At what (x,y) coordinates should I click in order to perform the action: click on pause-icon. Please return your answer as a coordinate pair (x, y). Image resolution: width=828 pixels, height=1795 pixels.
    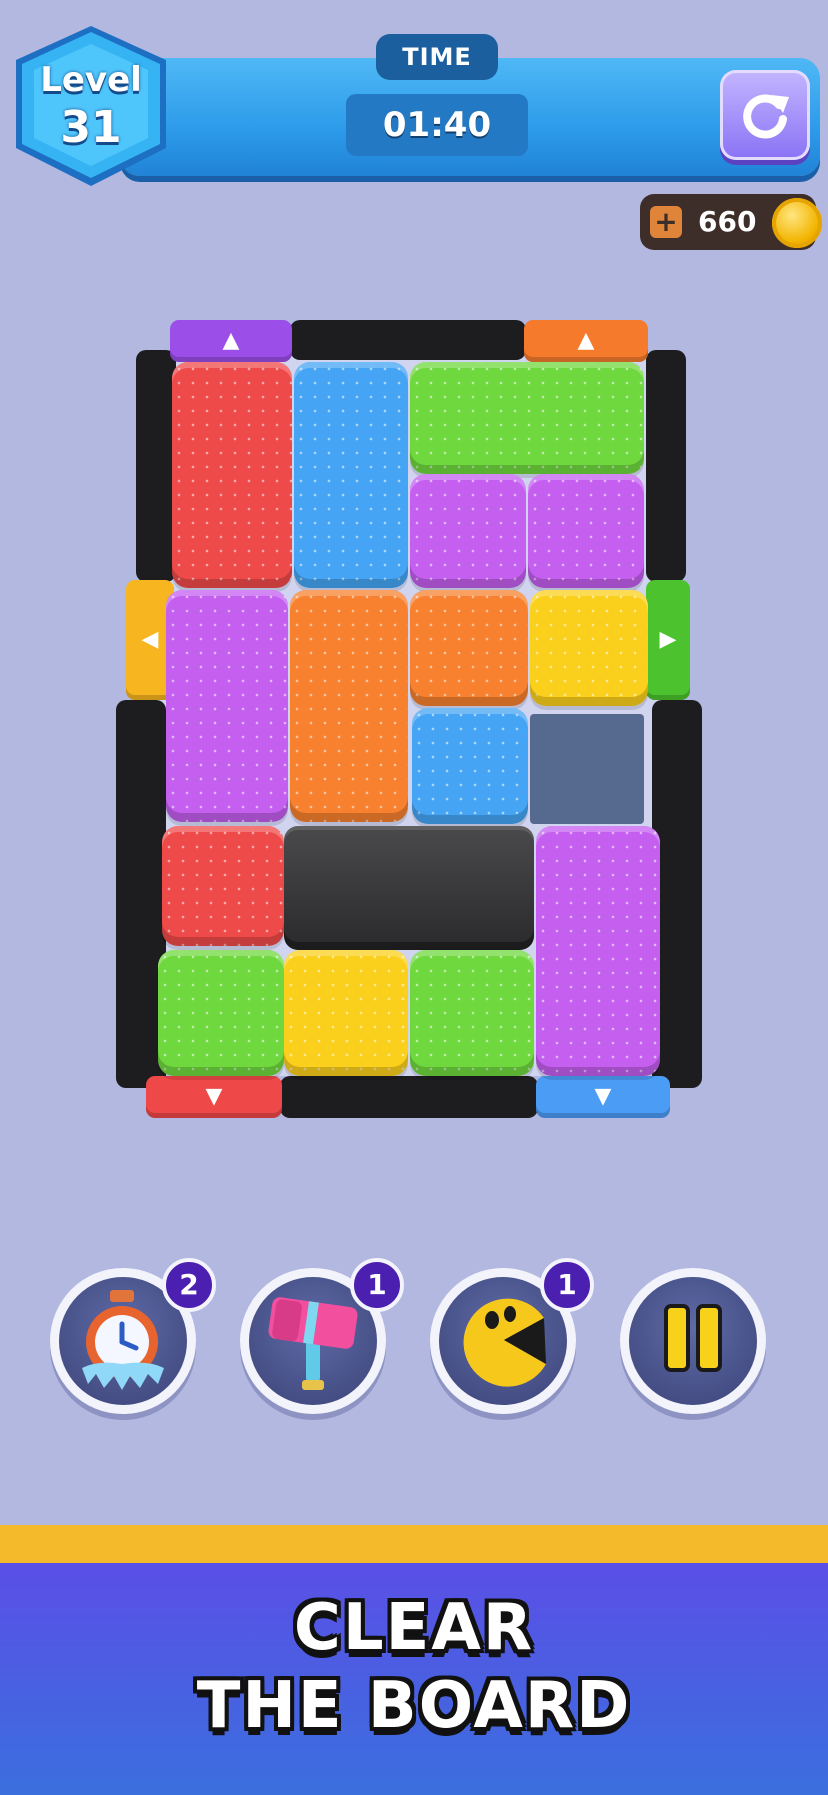
    Looking at the image, I should click on (693, 1338).